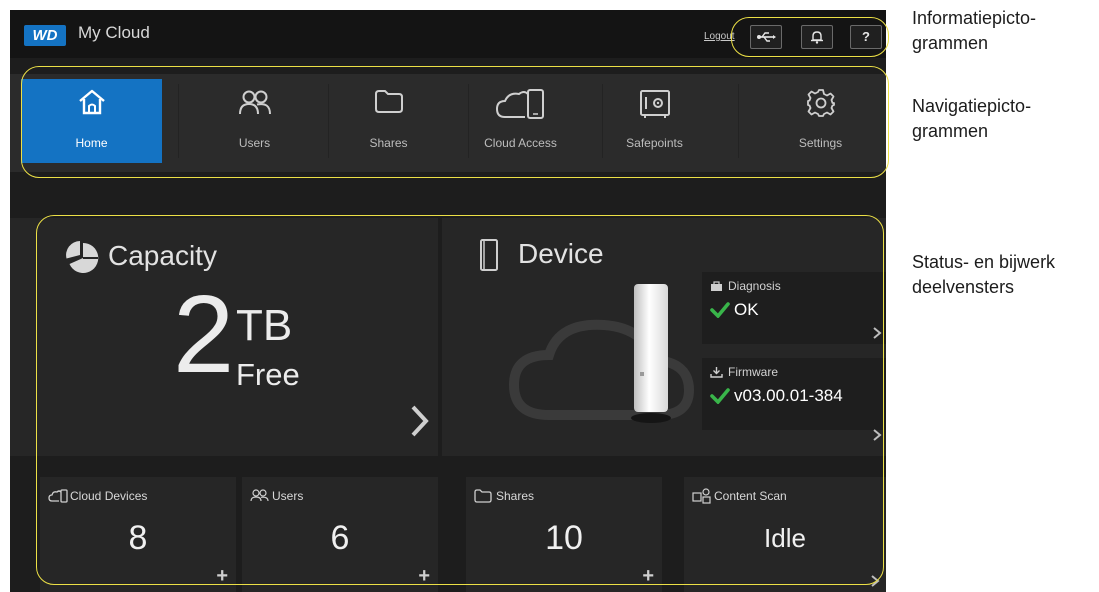  I want to click on nav-icons-callout, so click(455, 122).